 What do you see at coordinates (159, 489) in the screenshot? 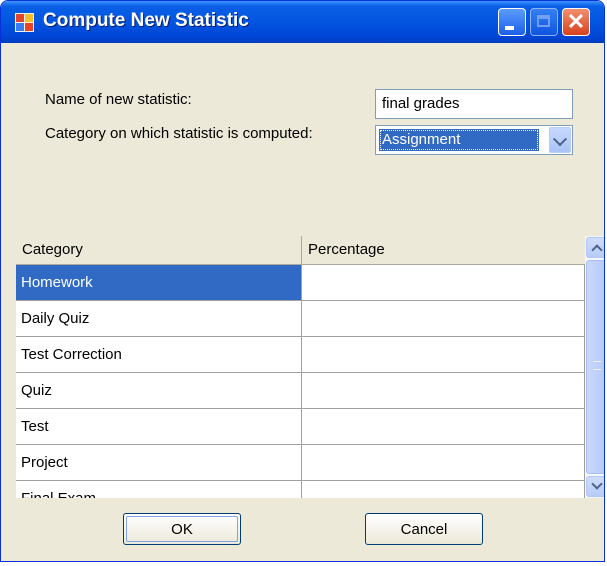
I see `category-cell: Final Exam` at bounding box center [159, 489].